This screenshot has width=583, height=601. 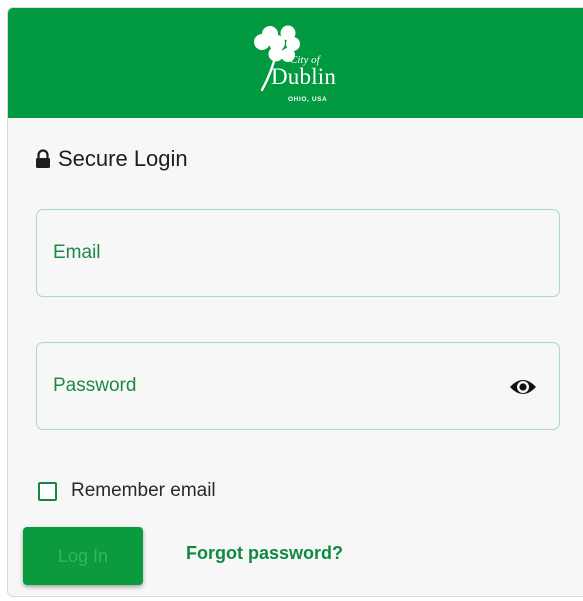 I want to click on lock-icon, so click(x=43, y=158).